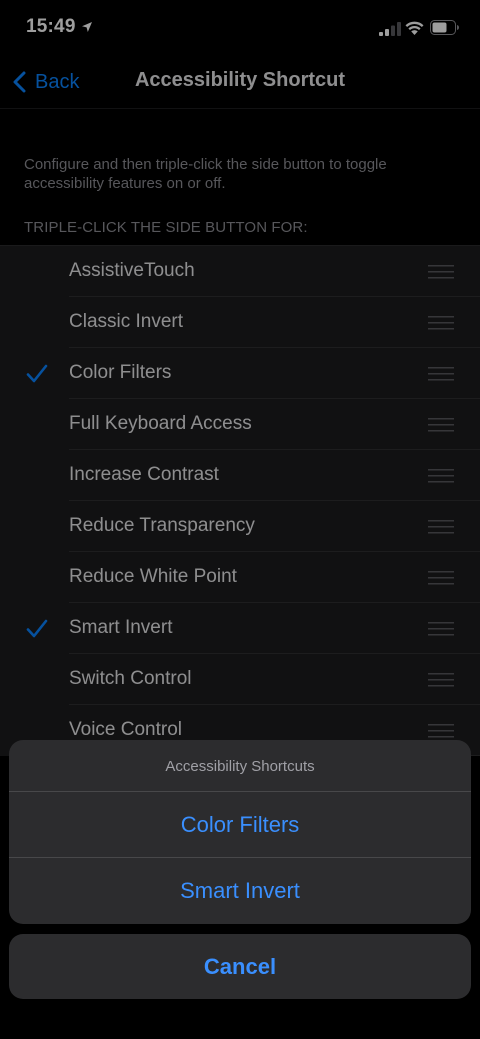 The height and width of the screenshot is (1039, 480). Describe the element at coordinates (240, 825) in the screenshot. I see `color-filters-action-button: Color Filters` at that location.